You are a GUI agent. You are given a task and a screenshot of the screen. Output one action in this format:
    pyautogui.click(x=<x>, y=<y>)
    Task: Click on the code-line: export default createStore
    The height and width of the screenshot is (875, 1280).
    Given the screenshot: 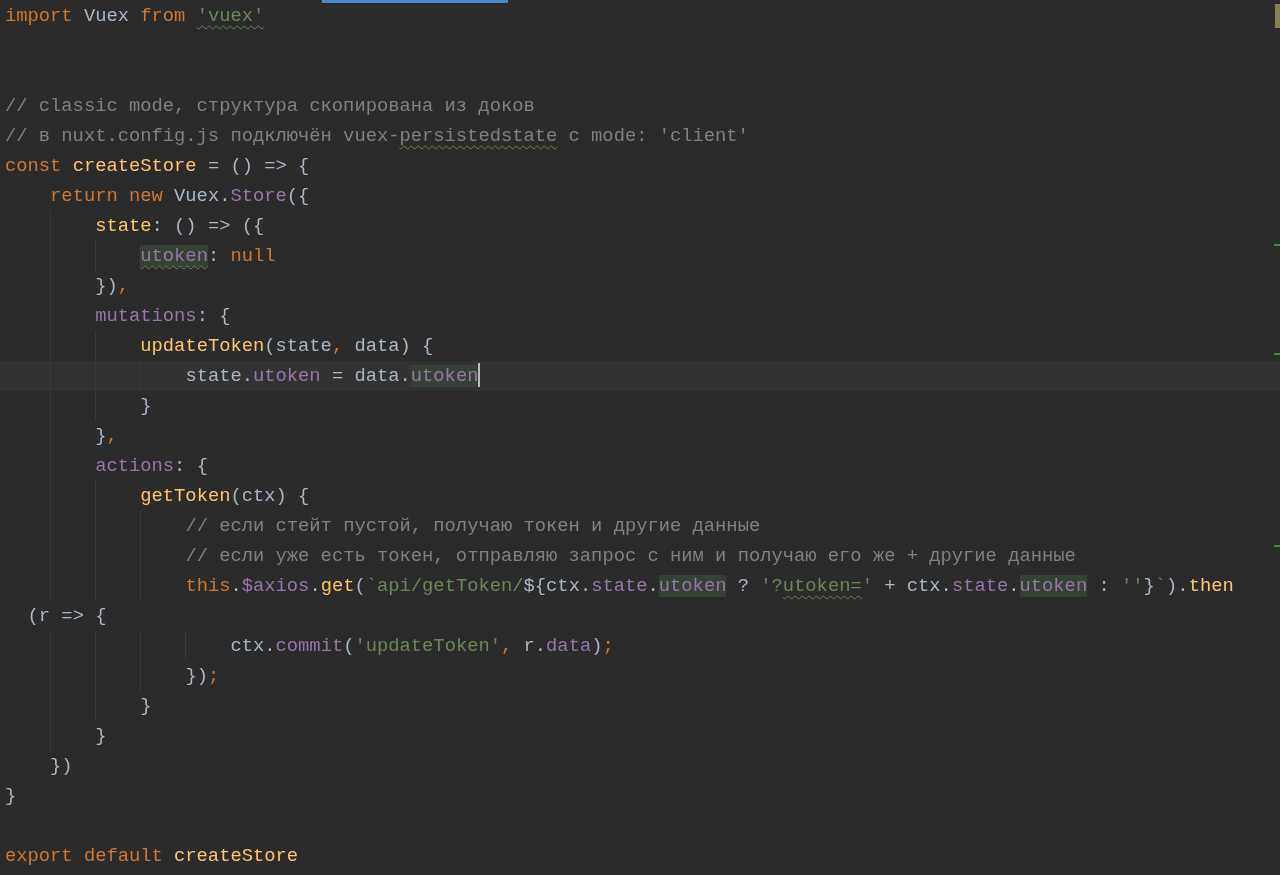 What is the action you would take?
    pyautogui.click(x=152, y=856)
    